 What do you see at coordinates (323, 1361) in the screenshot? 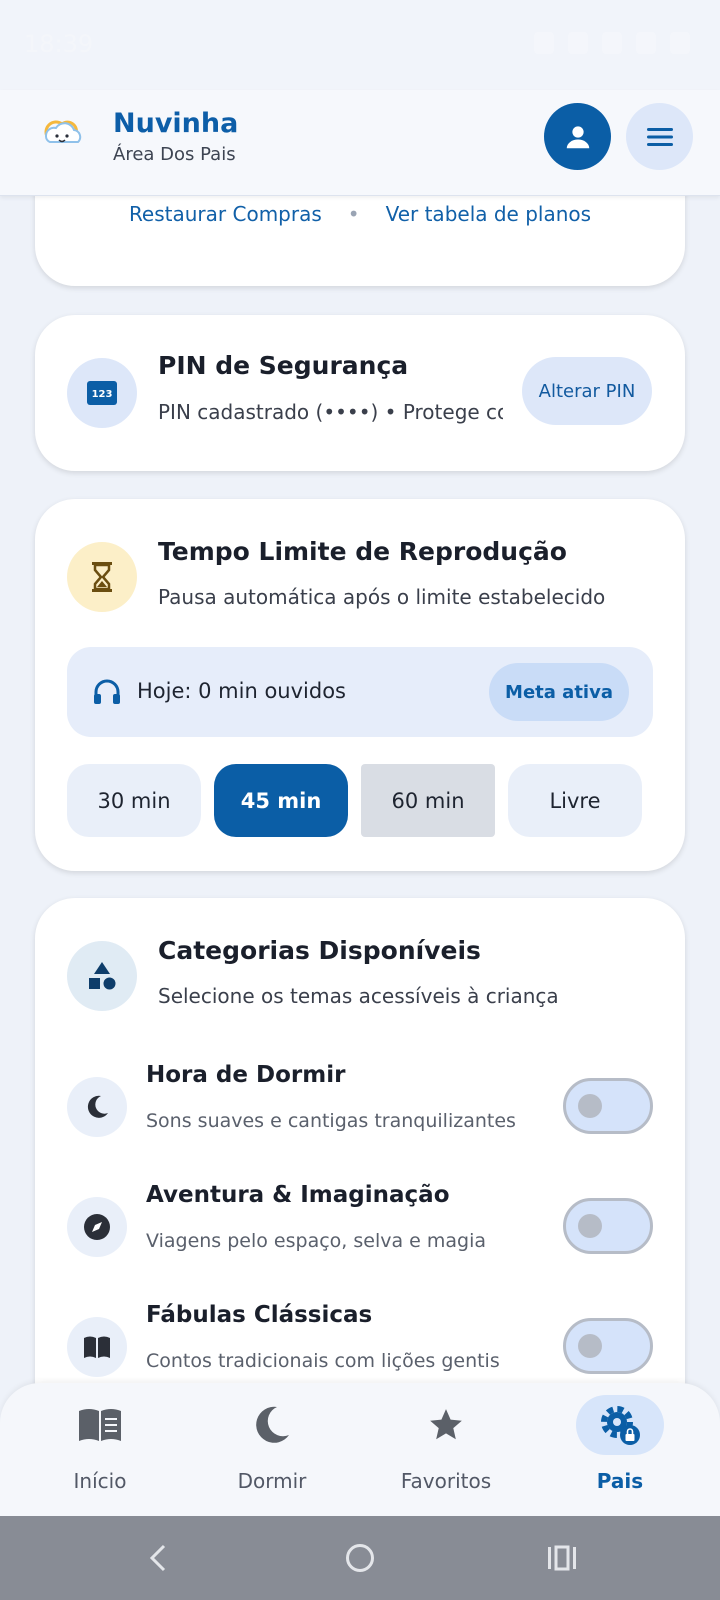
I see `category-description: Contos tradicionais com lições gentis` at bounding box center [323, 1361].